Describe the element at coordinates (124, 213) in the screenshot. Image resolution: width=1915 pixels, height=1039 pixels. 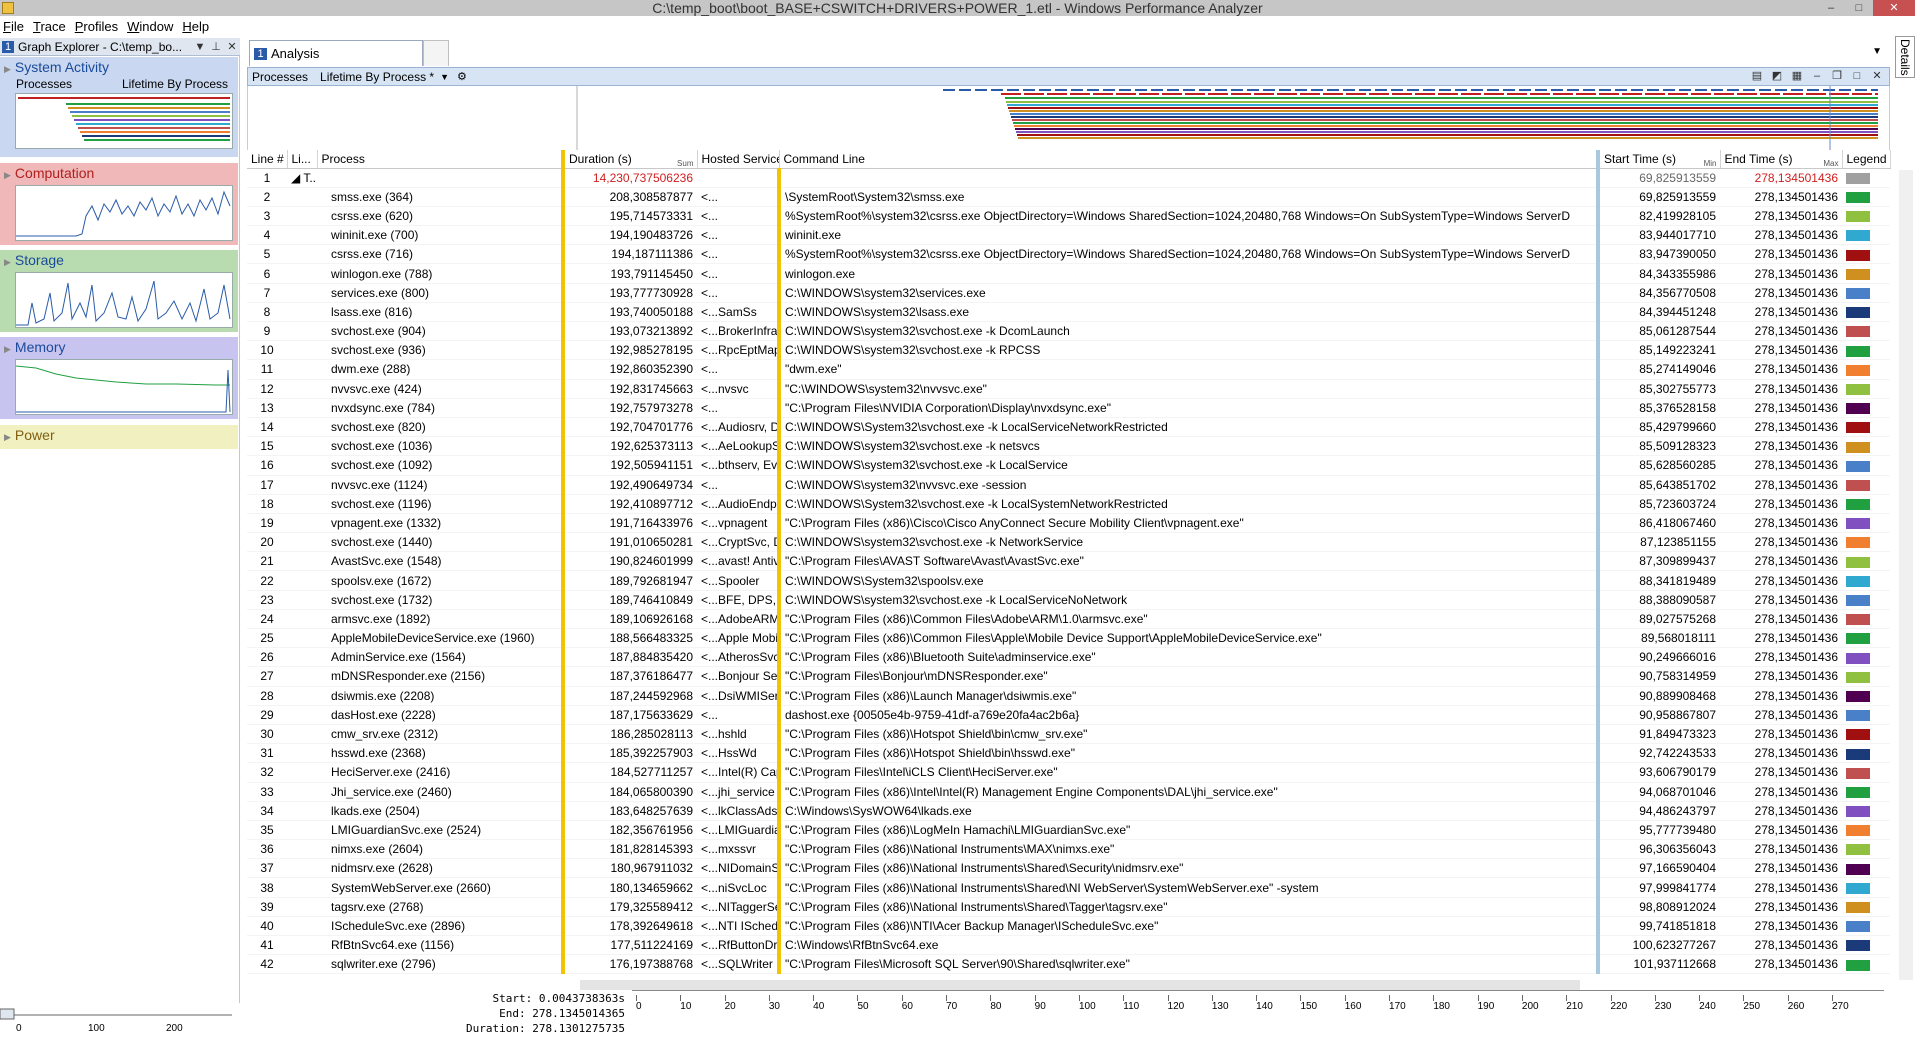
I see `computation-thumbnail` at that location.